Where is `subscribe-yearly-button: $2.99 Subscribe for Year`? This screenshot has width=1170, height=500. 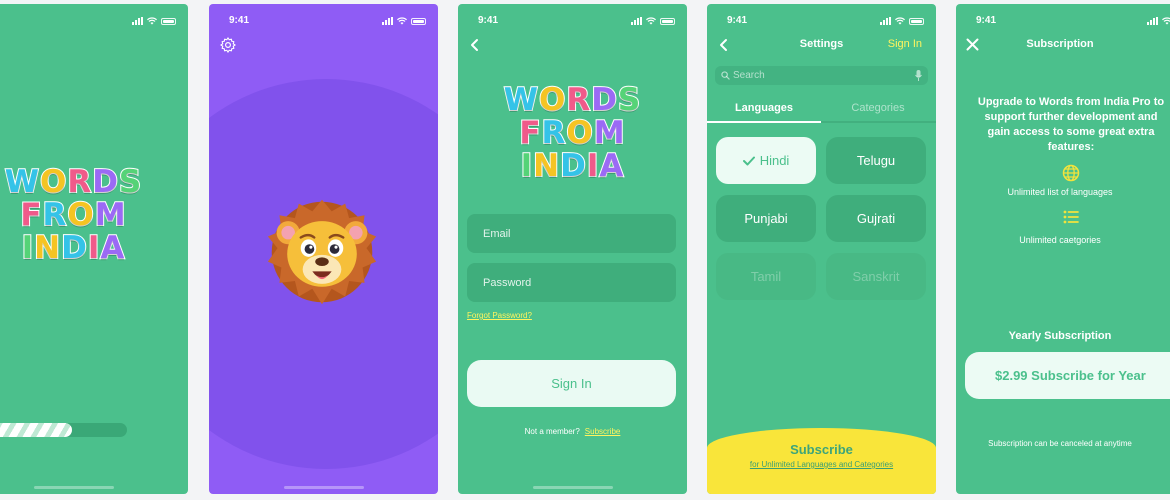 subscribe-yearly-button: $2.99 Subscribe for Year is located at coordinates (1067, 375).